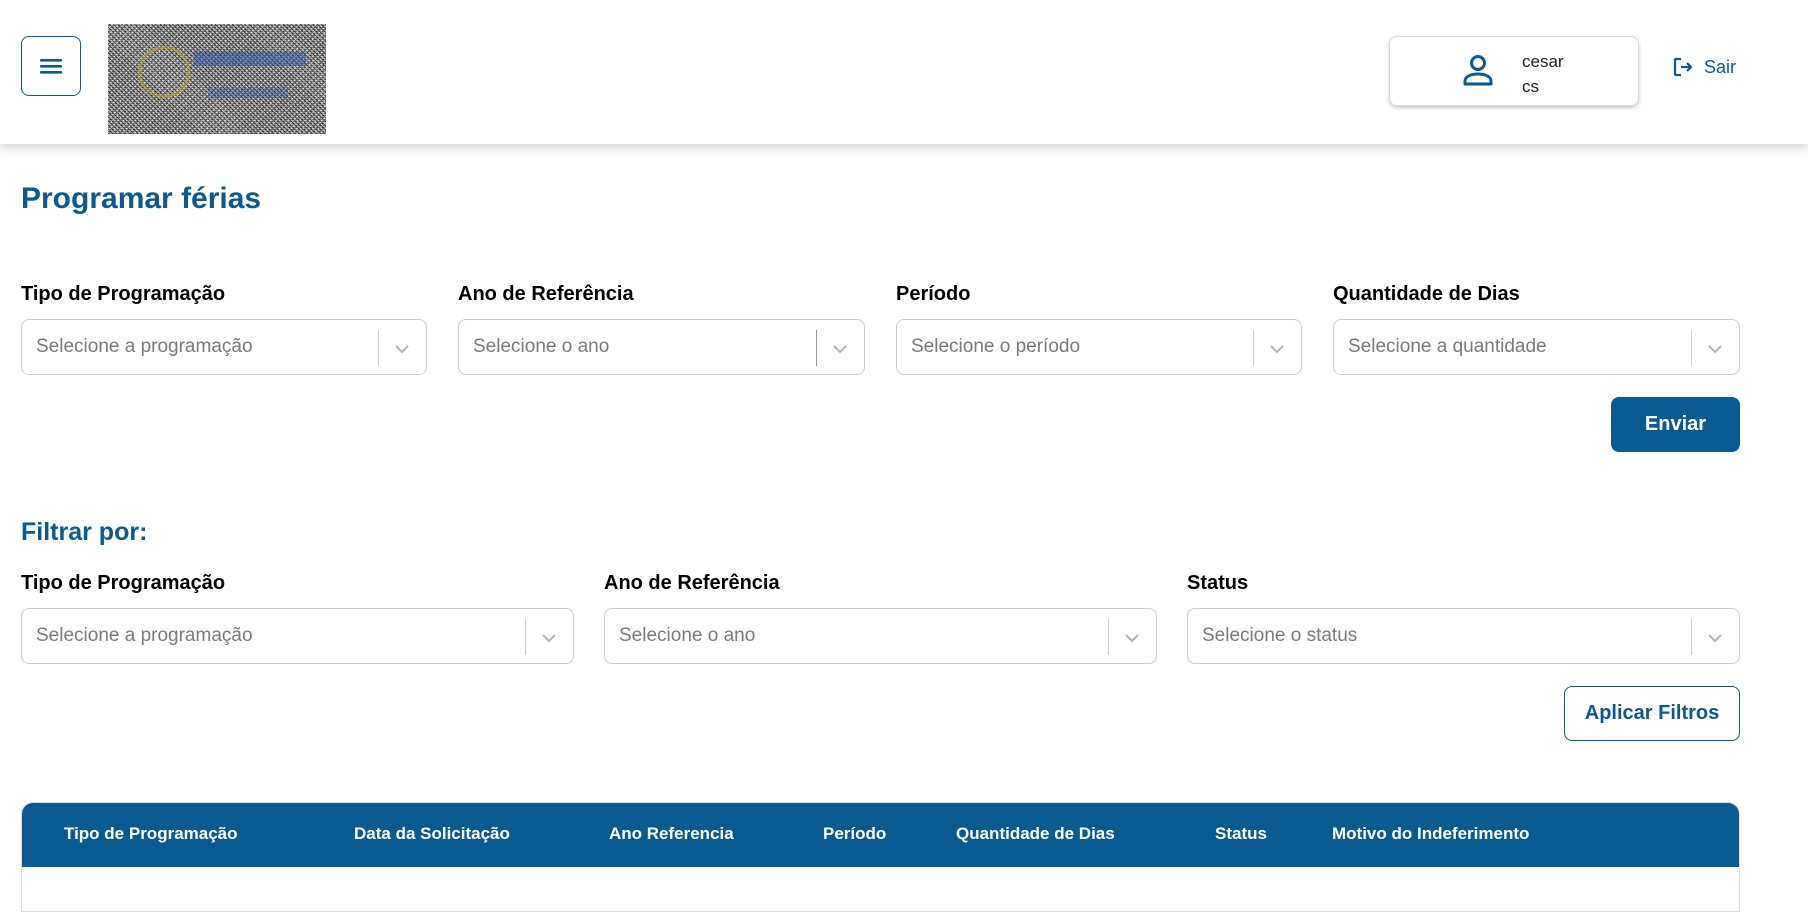  I want to click on filter-section-title: Filtrar por:, so click(84, 532).